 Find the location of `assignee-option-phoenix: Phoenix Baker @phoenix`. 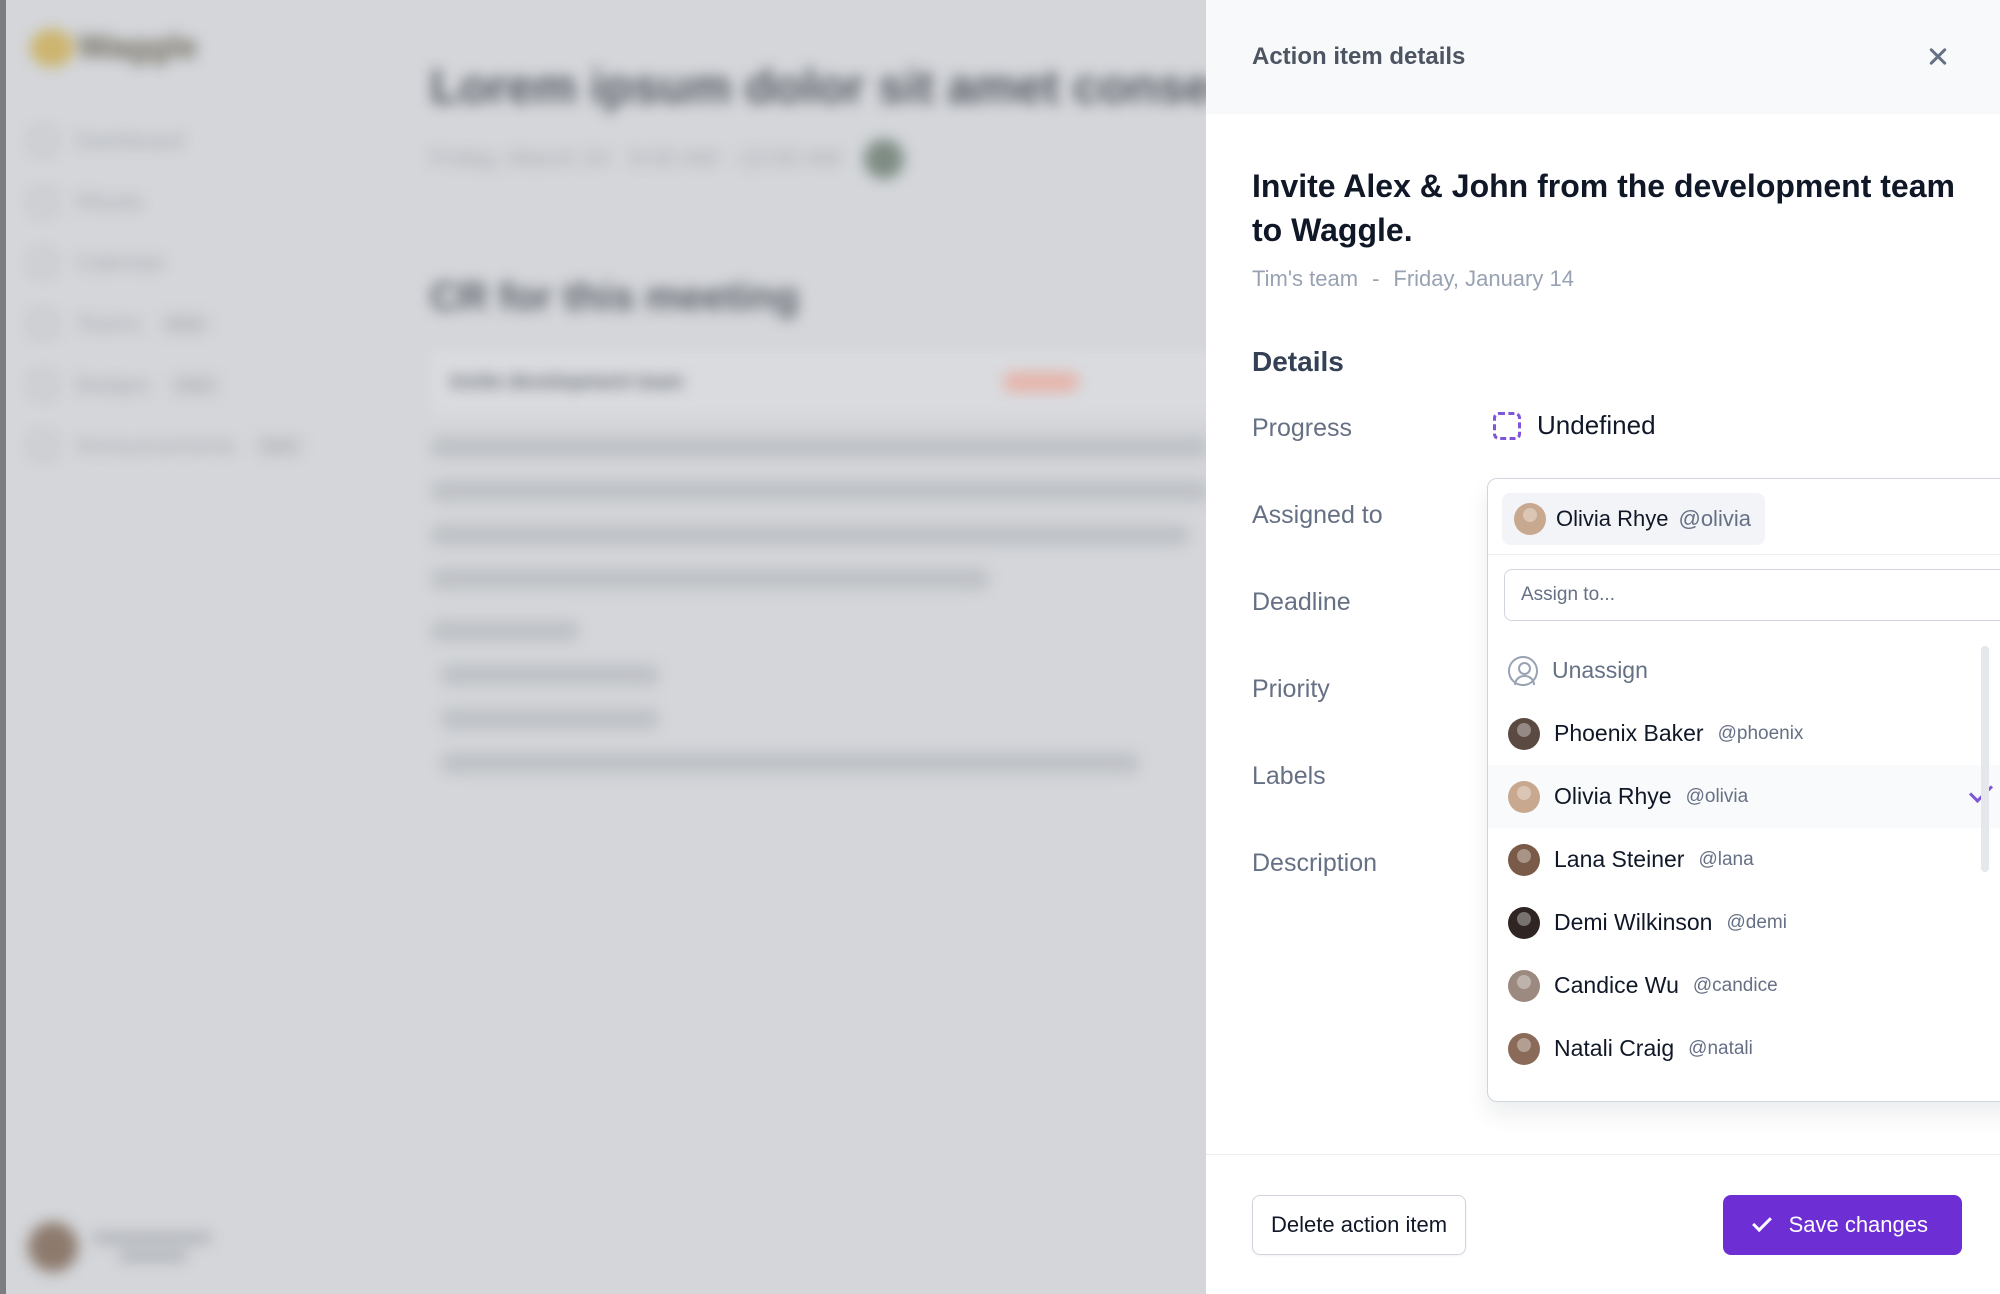

assignee-option-phoenix: Phoenix Baker @phoenix is located at coordinates (1744, 733).